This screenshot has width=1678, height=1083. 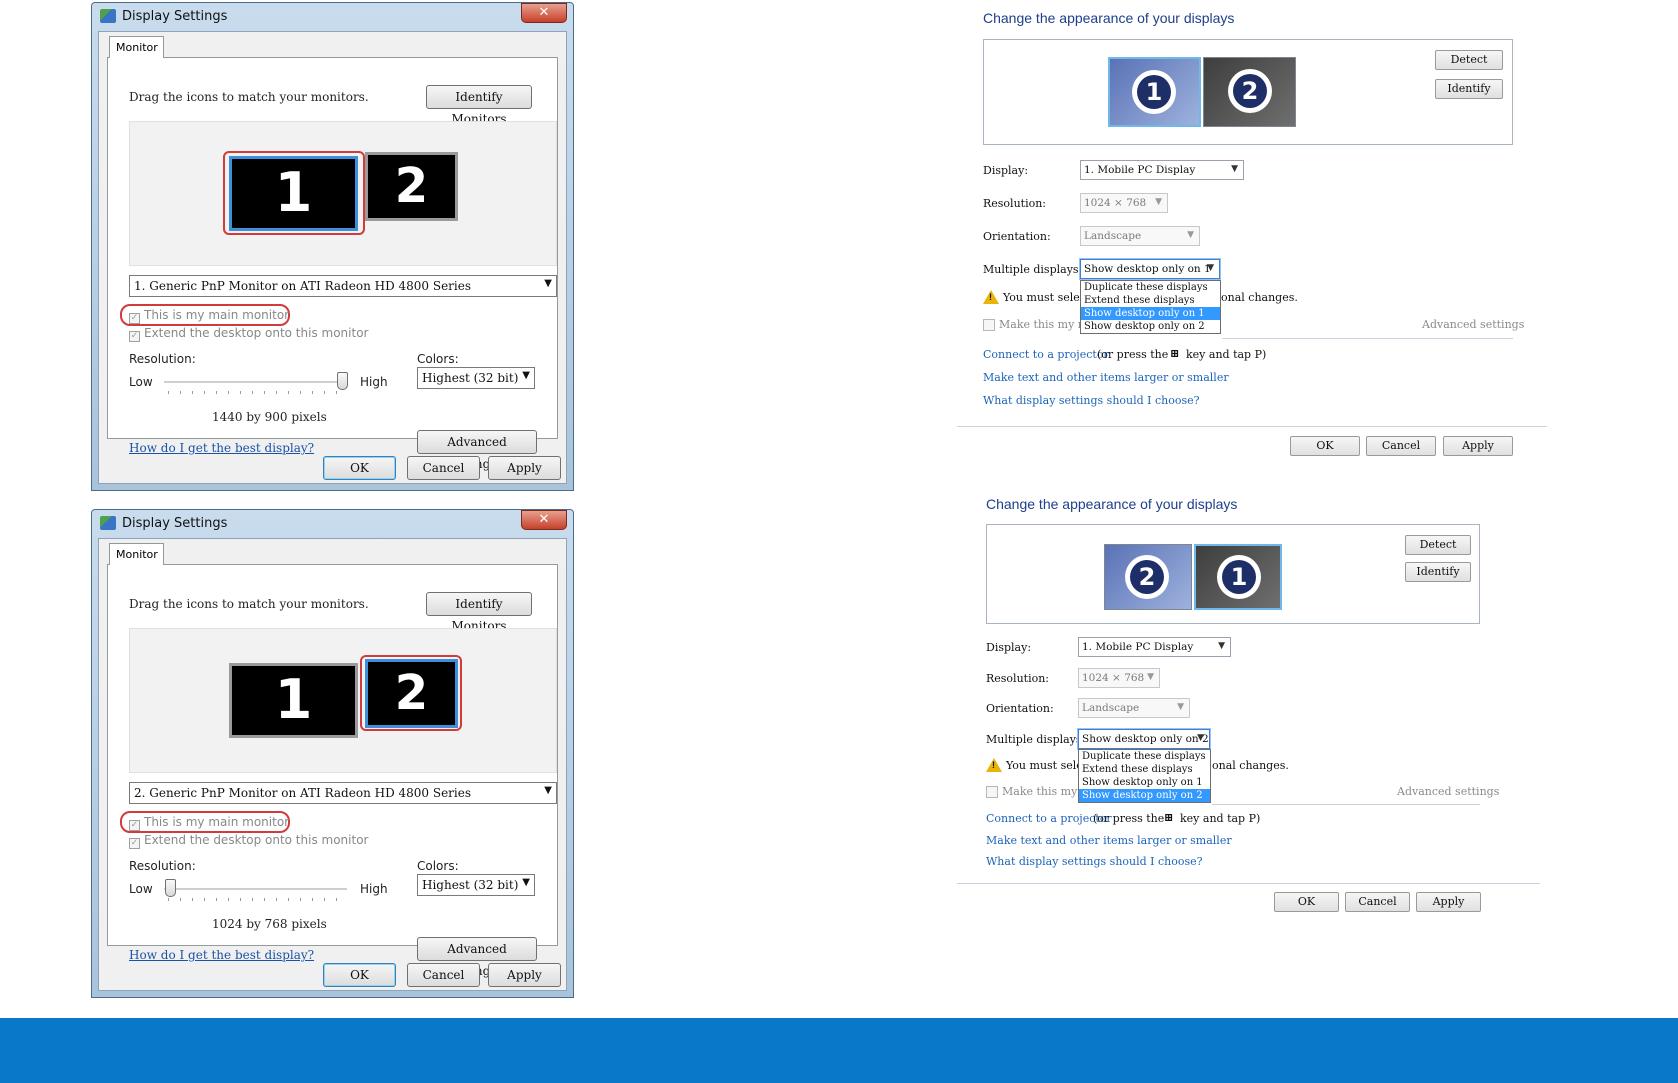 What do you see at coordinates (1150, 269) in the screenshot?
I see `multiple-displays-select: Show desktop only on 1 ▼` at bounding box center [1150, 269].